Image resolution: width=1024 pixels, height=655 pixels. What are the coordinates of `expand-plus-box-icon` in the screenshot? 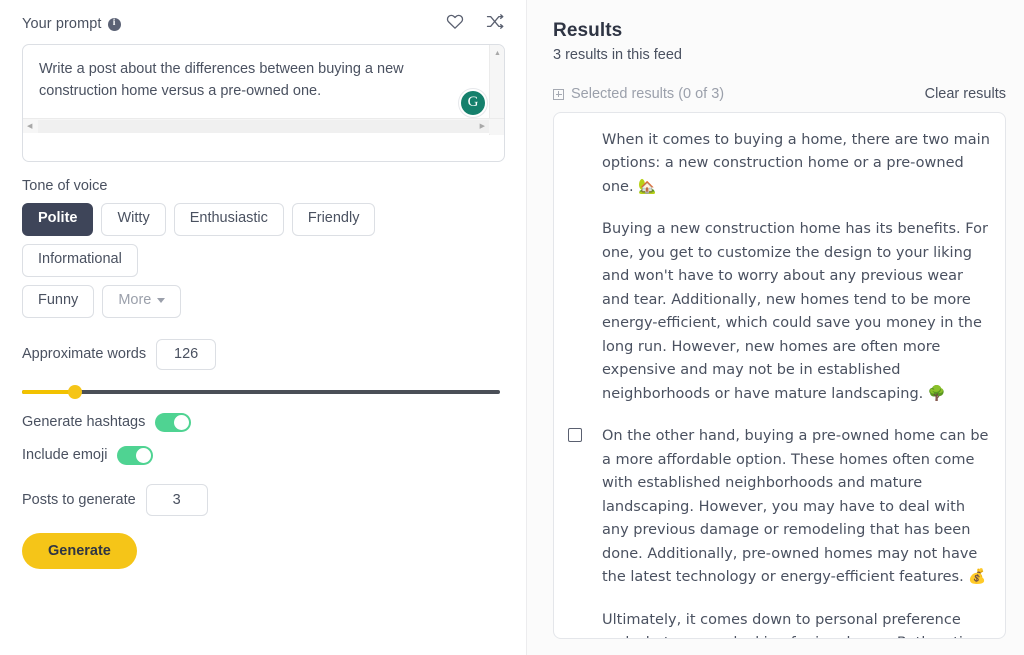 It's located at (558, 94).